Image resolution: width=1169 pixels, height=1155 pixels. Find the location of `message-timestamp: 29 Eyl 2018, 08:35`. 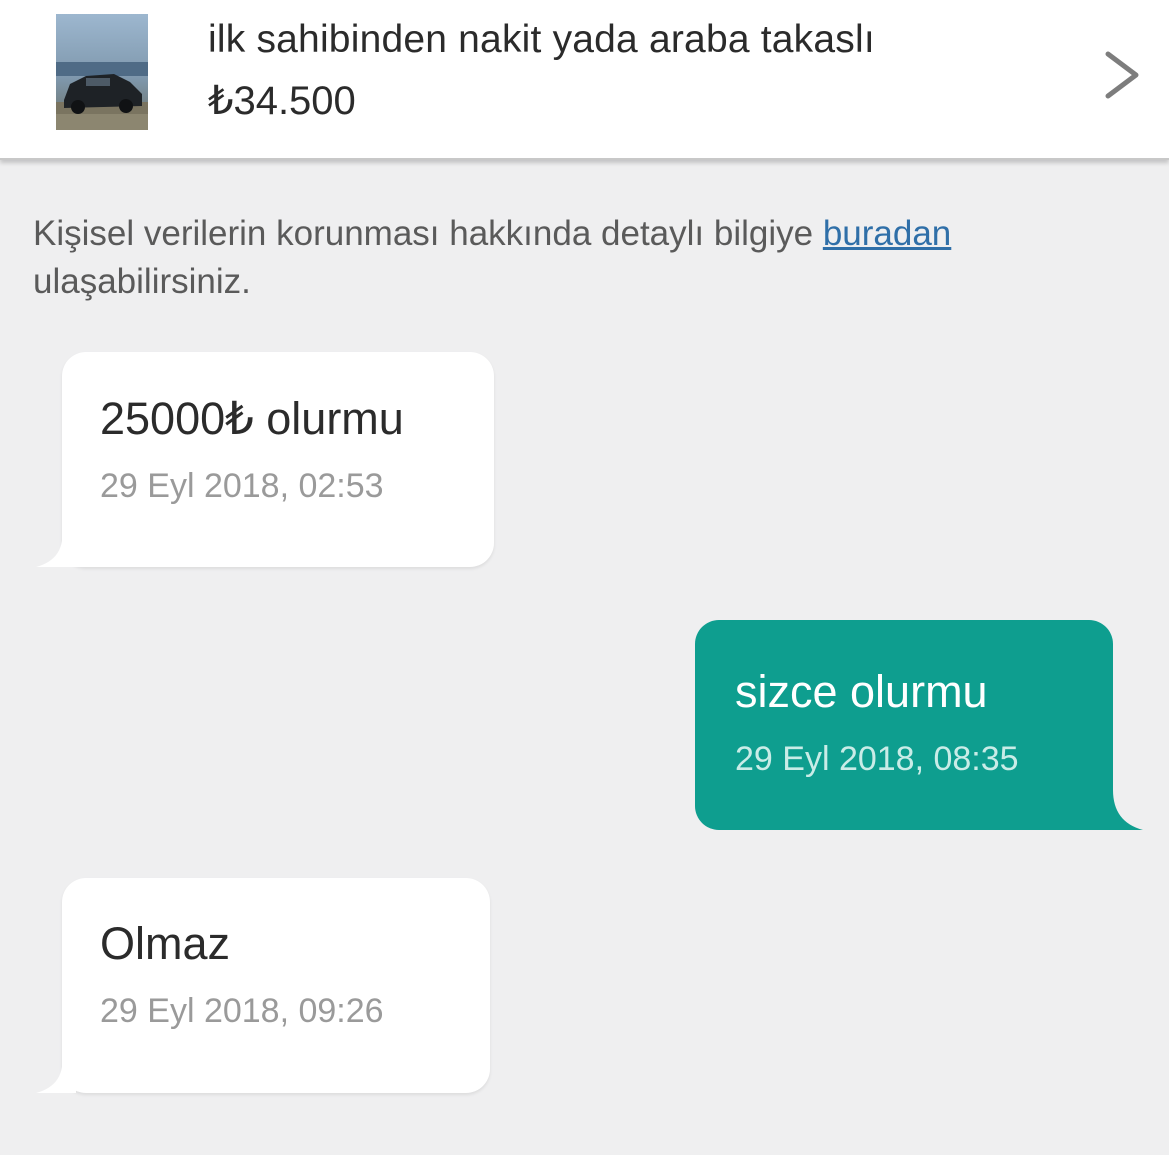

message-timestamp: 29 Eyl 2018, 08:35 is located at coordinates (877, 759).